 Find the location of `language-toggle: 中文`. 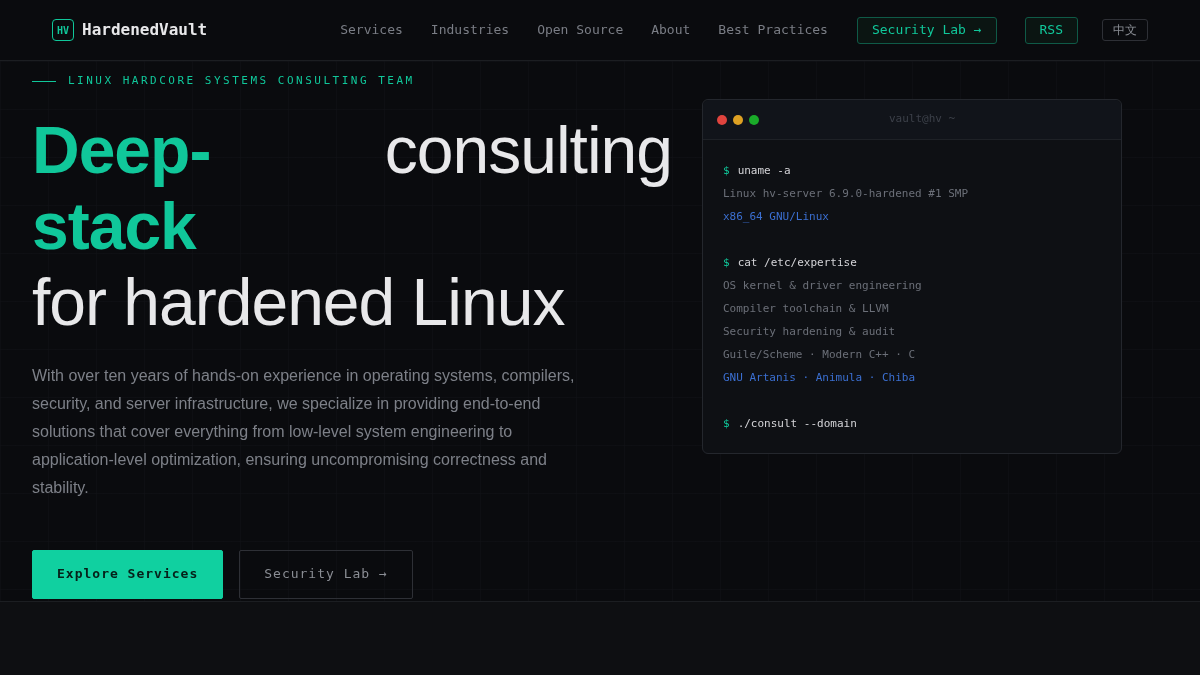

language-toggle: 中文 is located at coordinates (1125, 30).